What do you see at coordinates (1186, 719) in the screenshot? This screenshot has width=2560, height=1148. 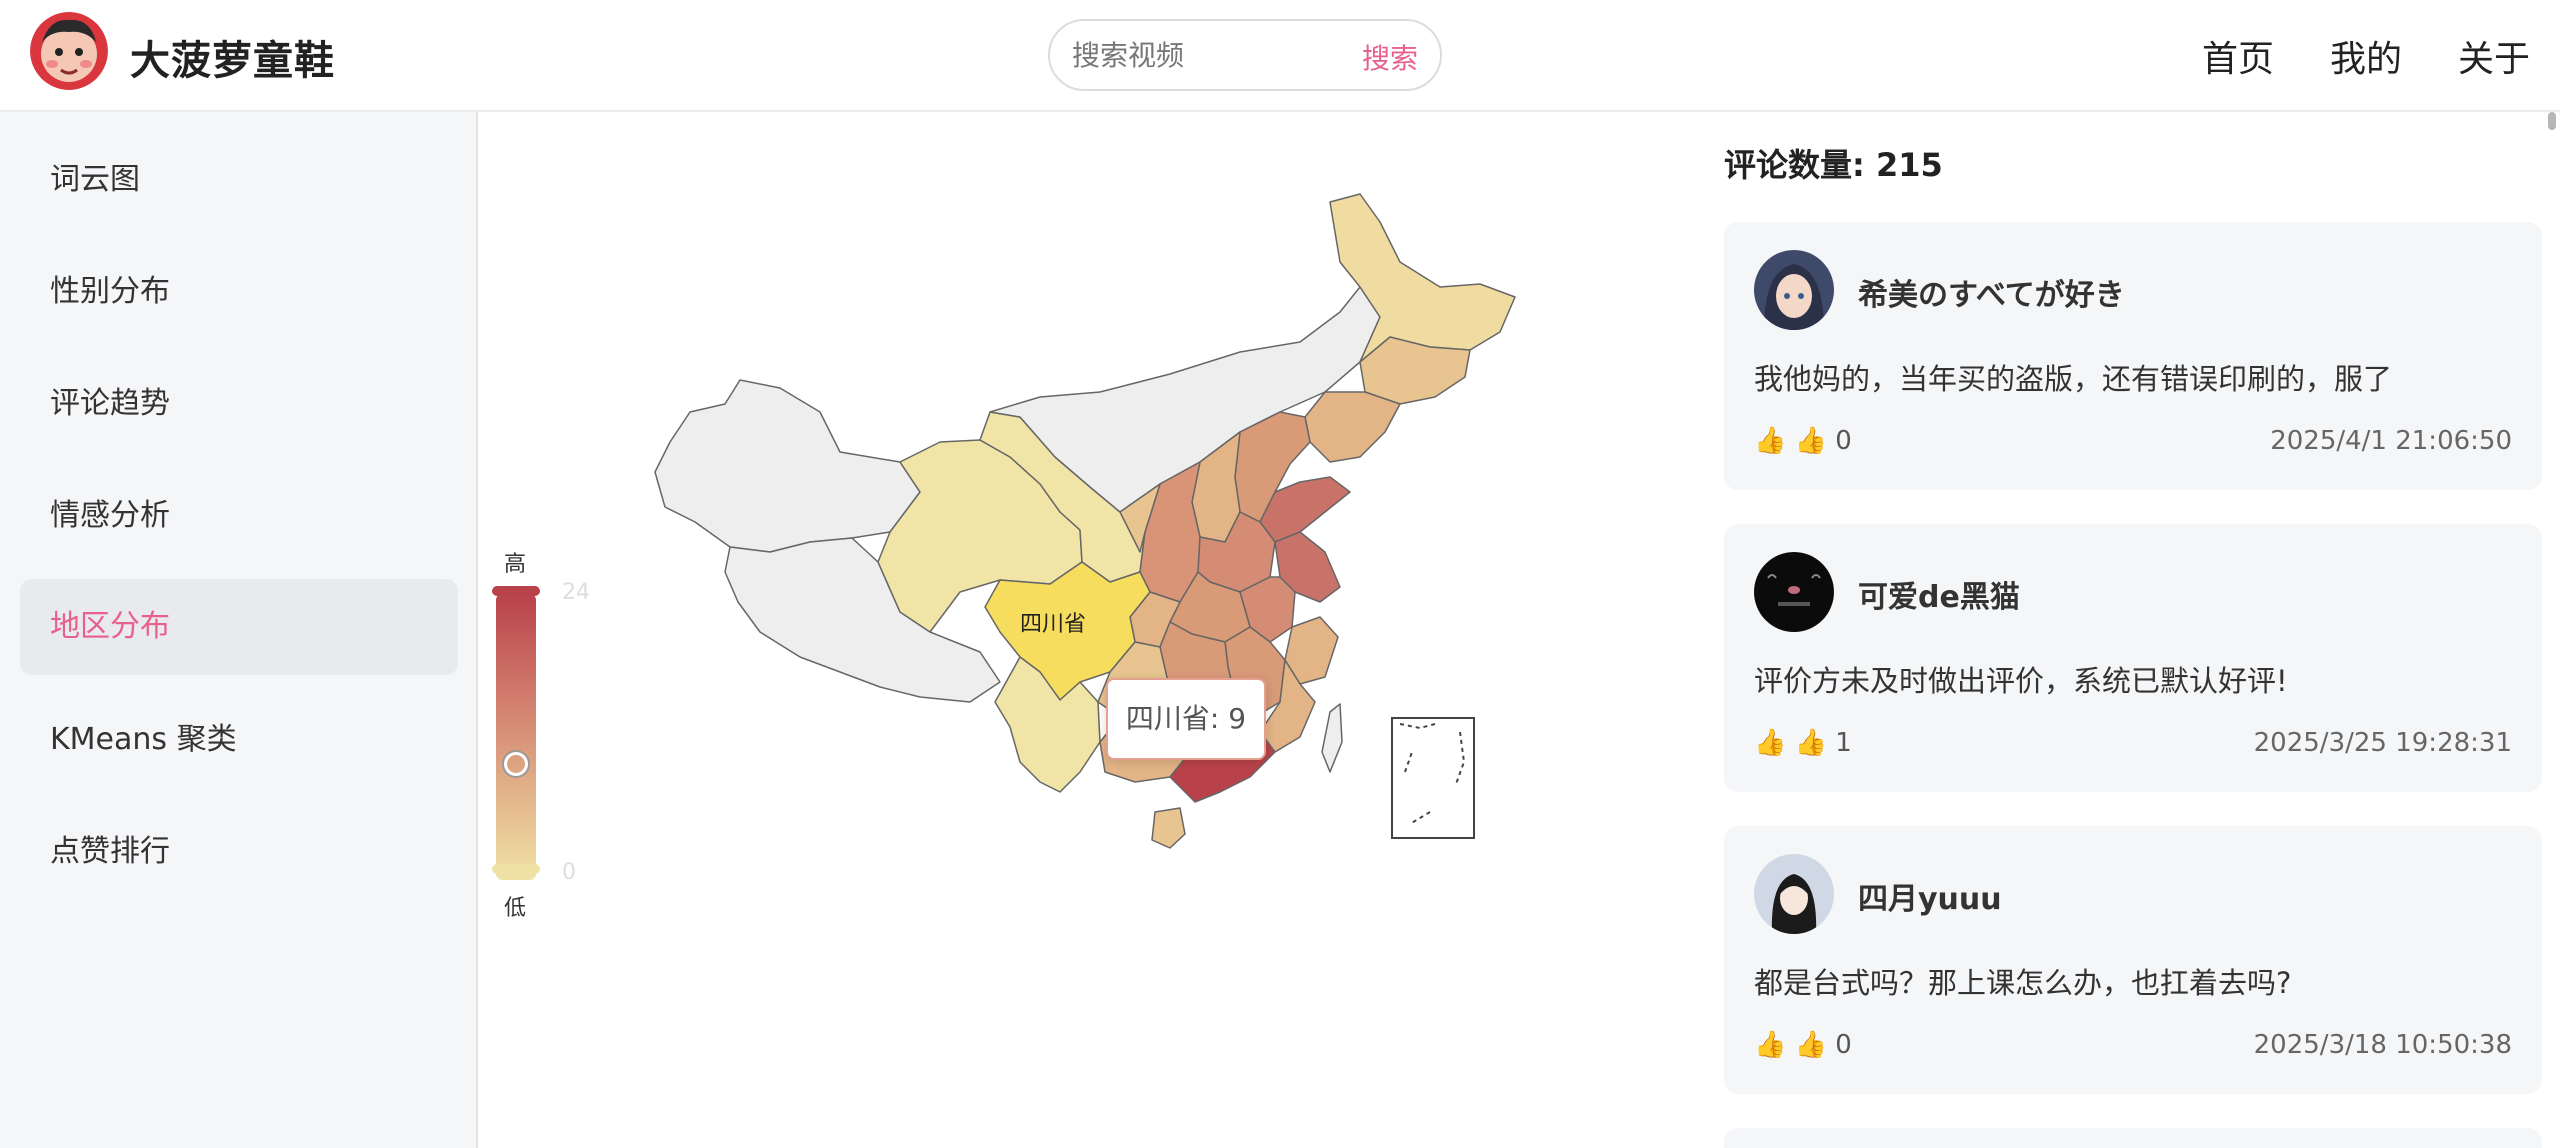 I see `map-tooltip: 四川省: 9` at bounding box center [1186, 719].